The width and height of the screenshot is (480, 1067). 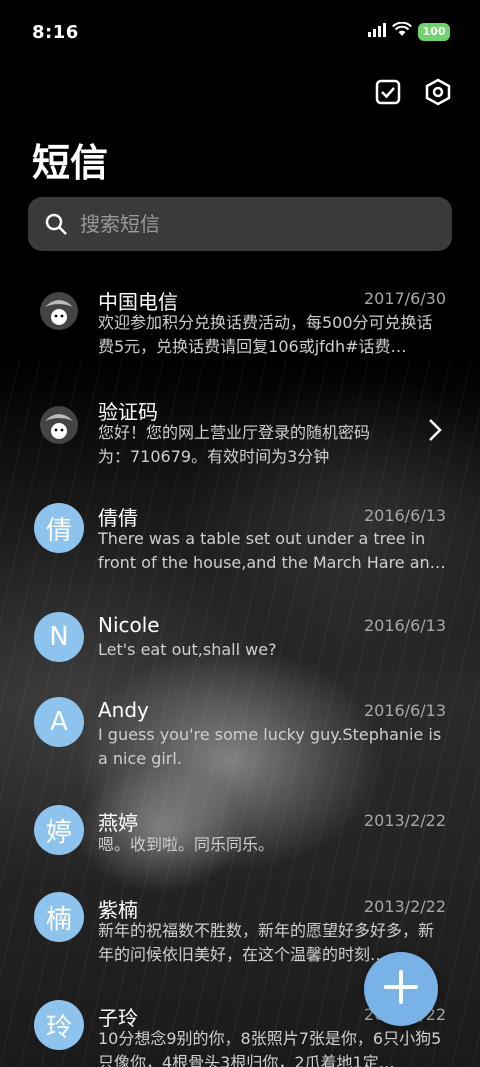 I want to click on message-sender: Nicole, so click(x=129, y=625).